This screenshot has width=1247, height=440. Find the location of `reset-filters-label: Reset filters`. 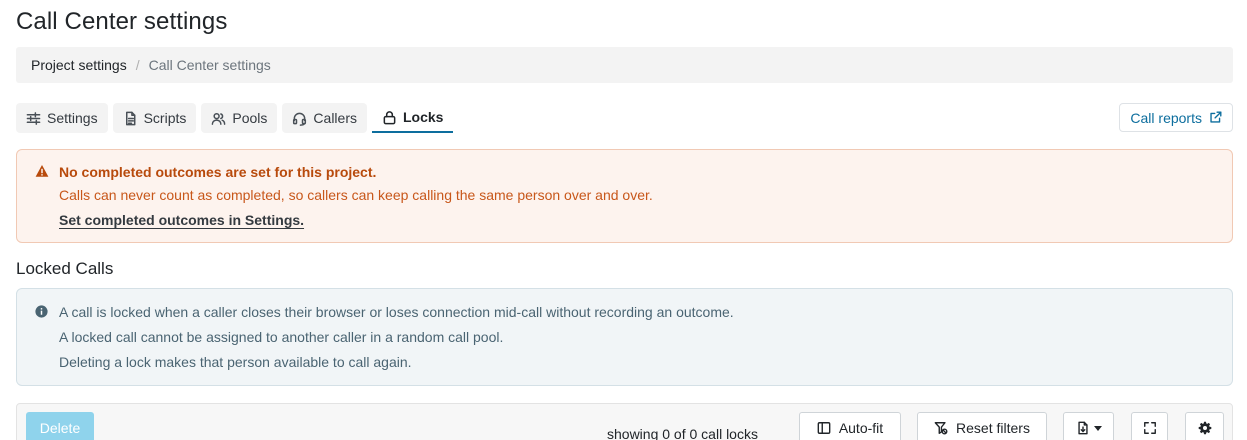

reset-filters-label: Reset filters is located at coordinates (993, 428).